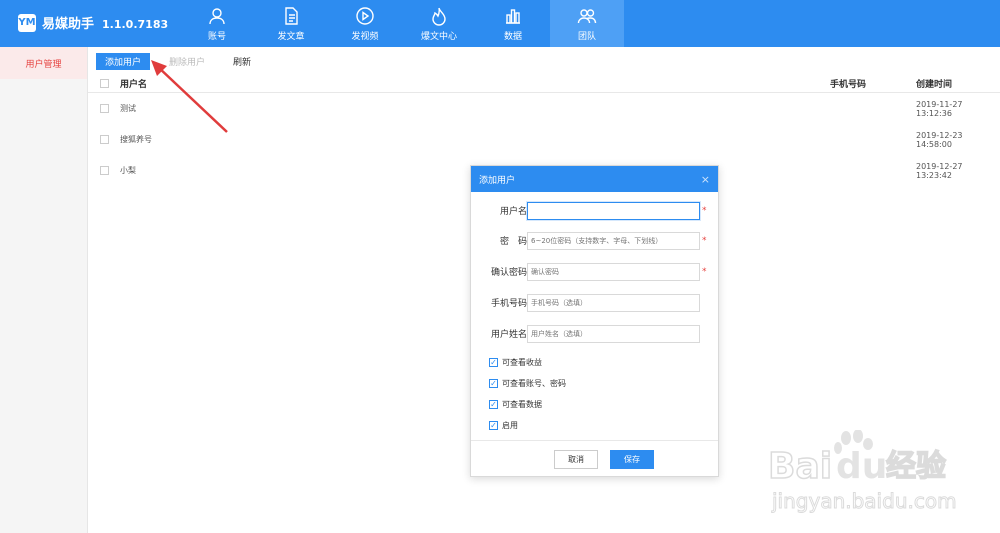 The image size is (1000, 533). I want to click on realname-input, so click(613, 333).